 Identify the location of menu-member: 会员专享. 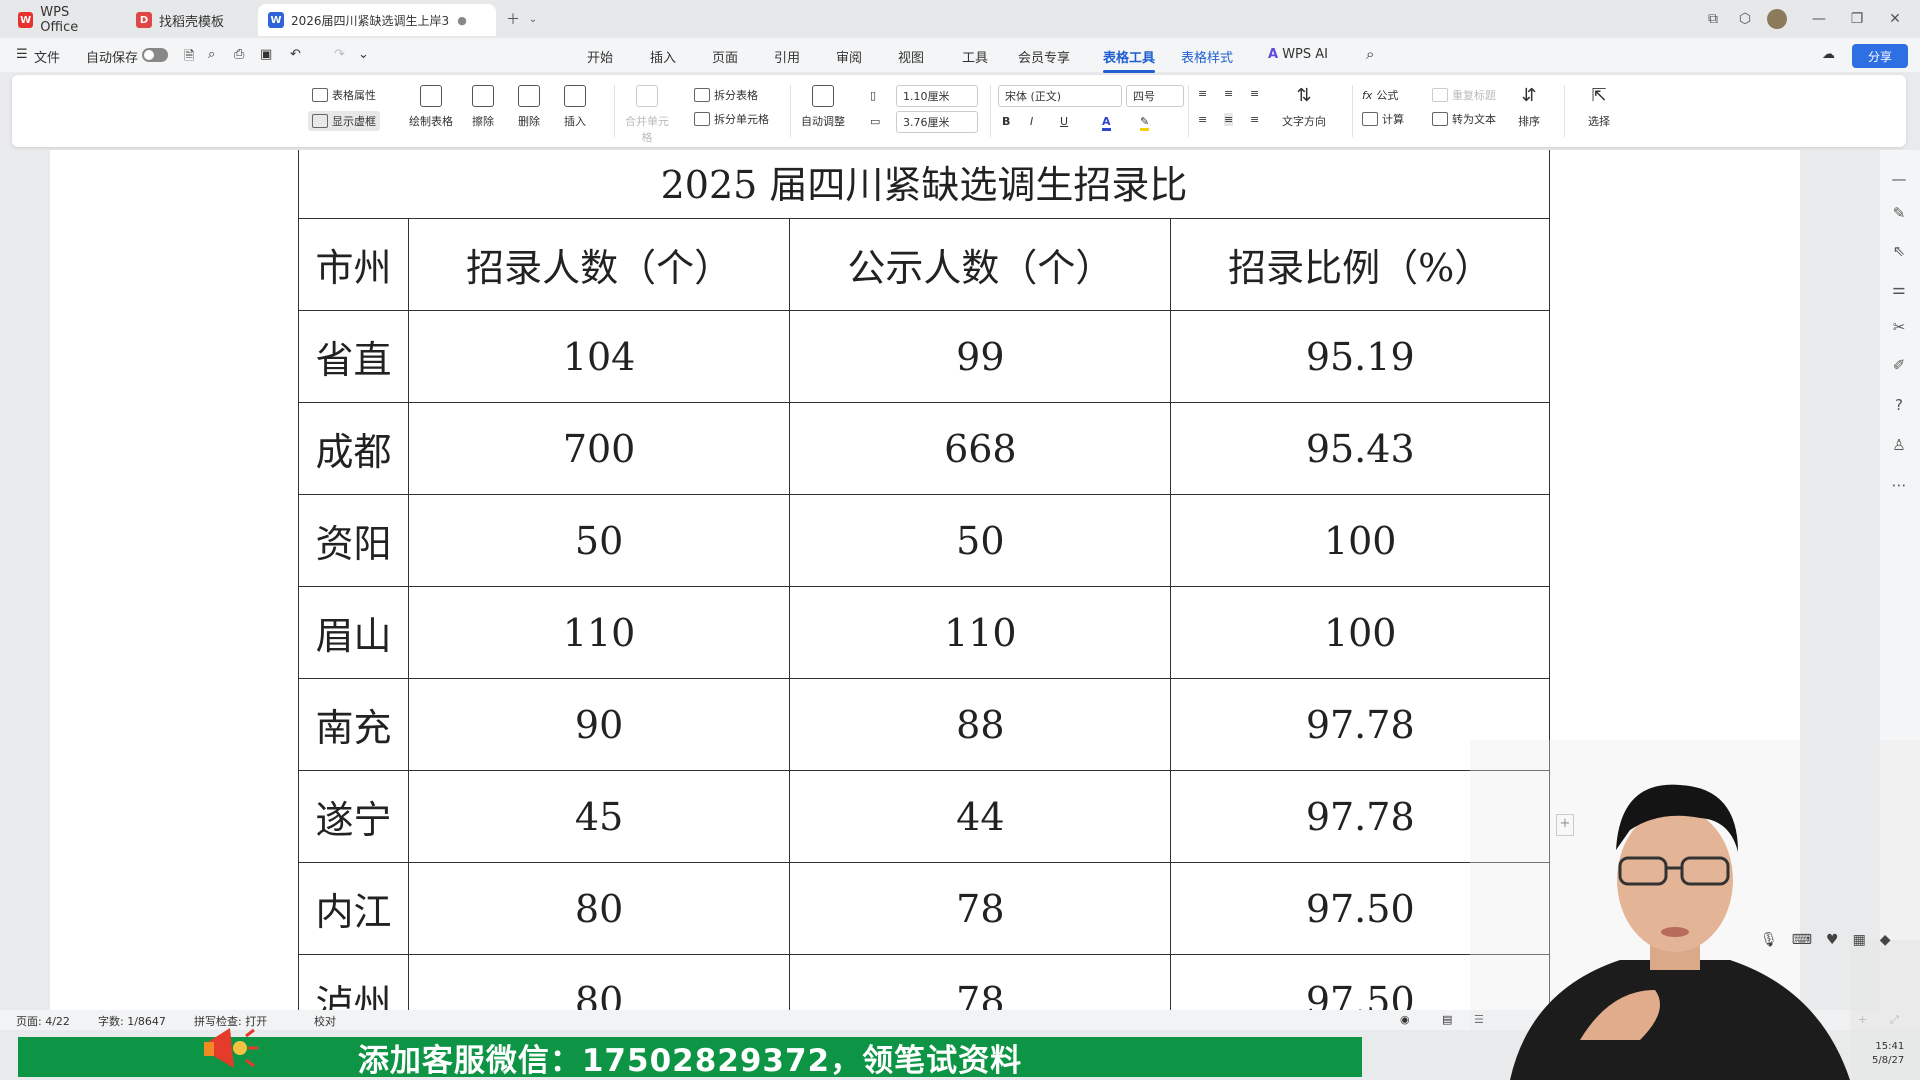
(1044, 56).